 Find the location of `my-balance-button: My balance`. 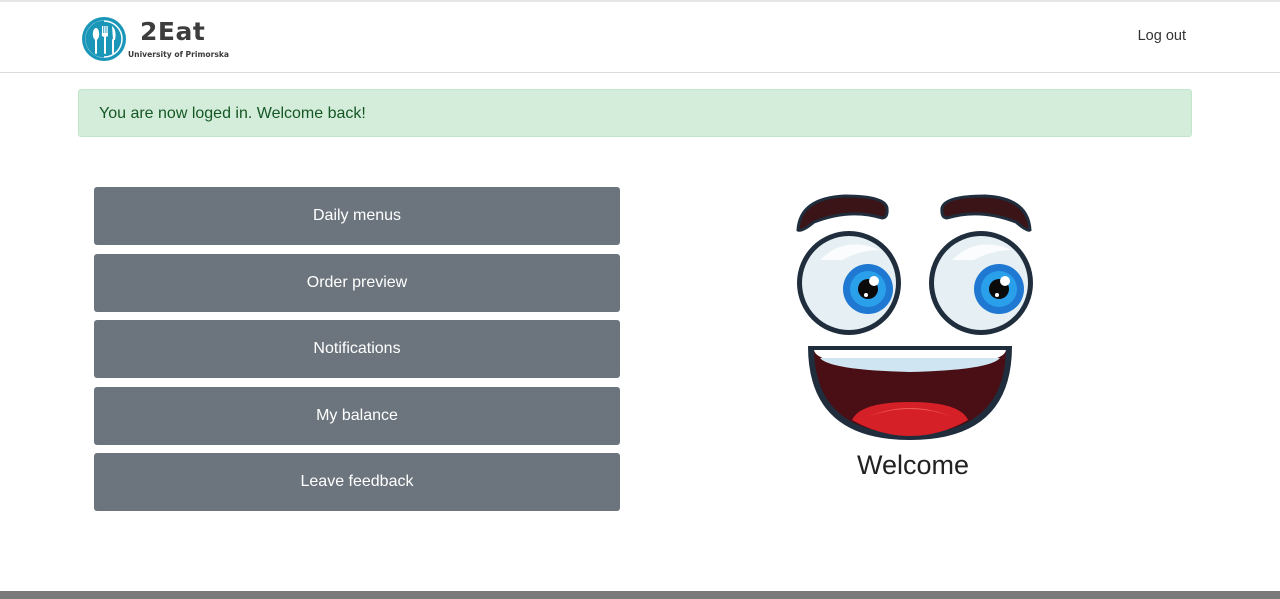

my-balance-button: My balance is located at coordinates (357, 416).